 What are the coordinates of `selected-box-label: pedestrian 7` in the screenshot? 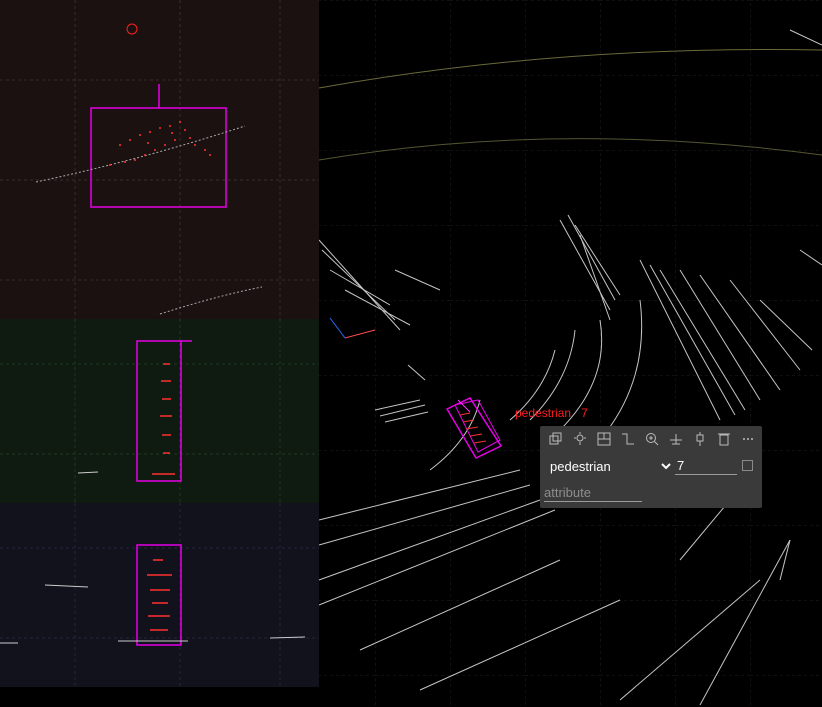 It's located at (551, 413).